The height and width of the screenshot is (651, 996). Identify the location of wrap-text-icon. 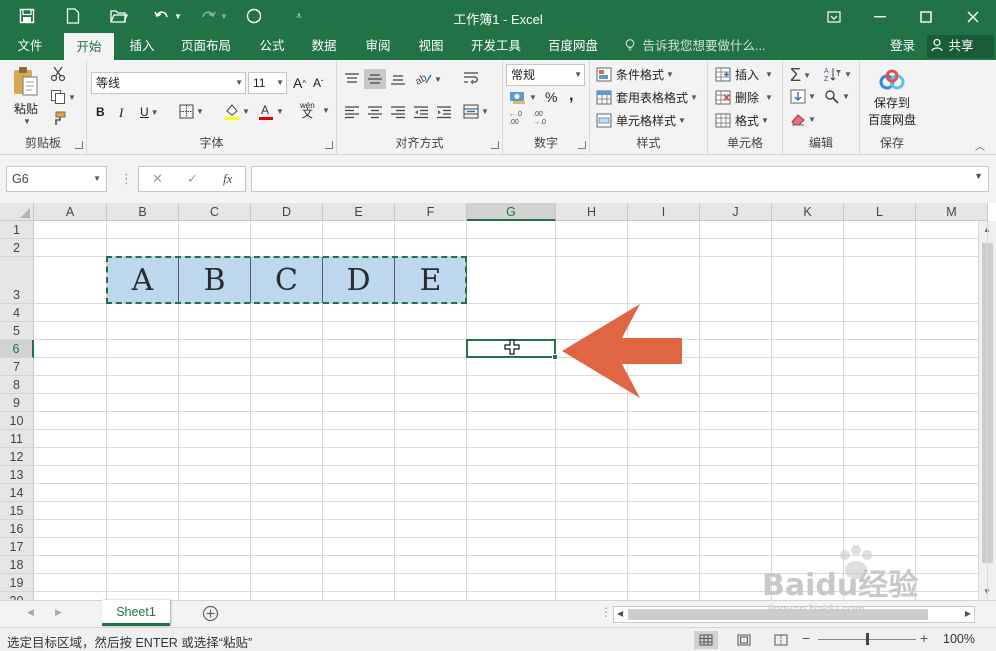
(471, 78).